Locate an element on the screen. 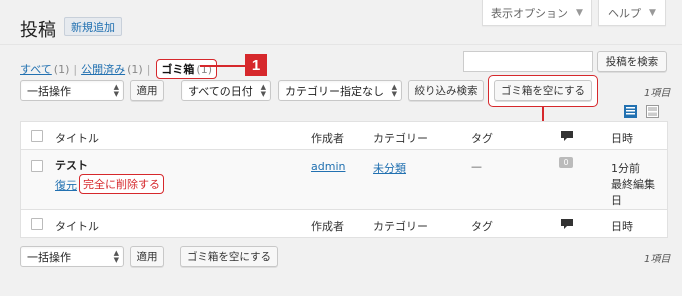  comment-count-bubble: 0 is located at coordinates (566, 162).